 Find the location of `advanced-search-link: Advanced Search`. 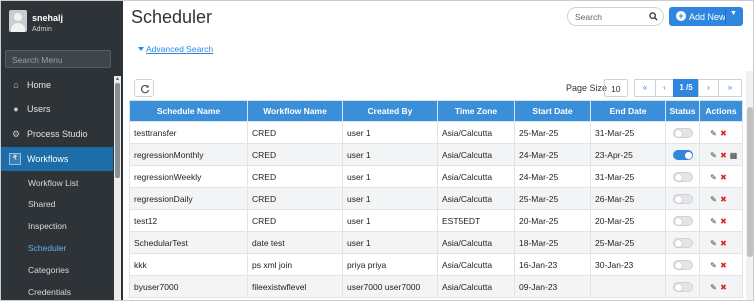

advanced-search-link: Advanced Search is located at coordinates (175, 49).